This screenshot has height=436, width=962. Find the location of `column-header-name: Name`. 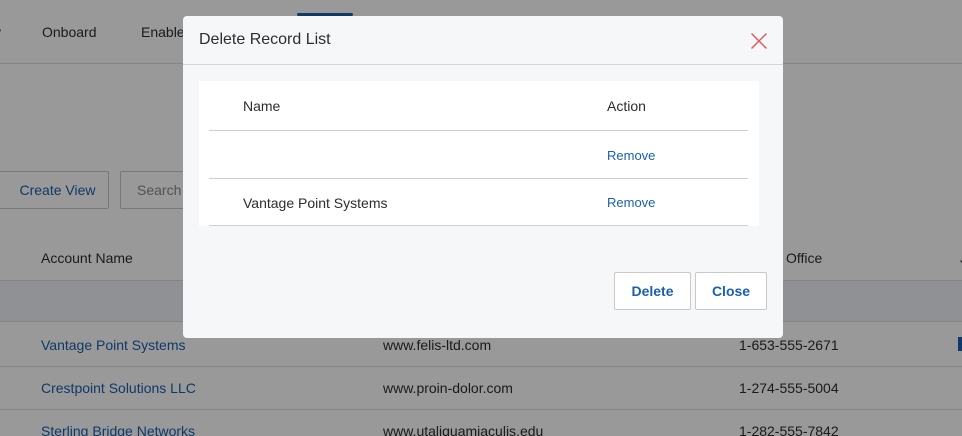

column-header-name: Name is located at coordinates (262, 106).